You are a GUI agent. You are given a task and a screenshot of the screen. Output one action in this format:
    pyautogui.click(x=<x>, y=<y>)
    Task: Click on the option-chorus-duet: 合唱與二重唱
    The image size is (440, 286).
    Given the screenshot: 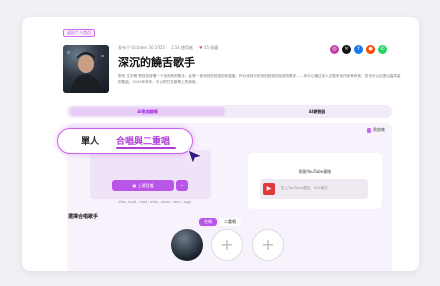 What is the action you would take?
    pyautogui.click(x=143, y=140)
    